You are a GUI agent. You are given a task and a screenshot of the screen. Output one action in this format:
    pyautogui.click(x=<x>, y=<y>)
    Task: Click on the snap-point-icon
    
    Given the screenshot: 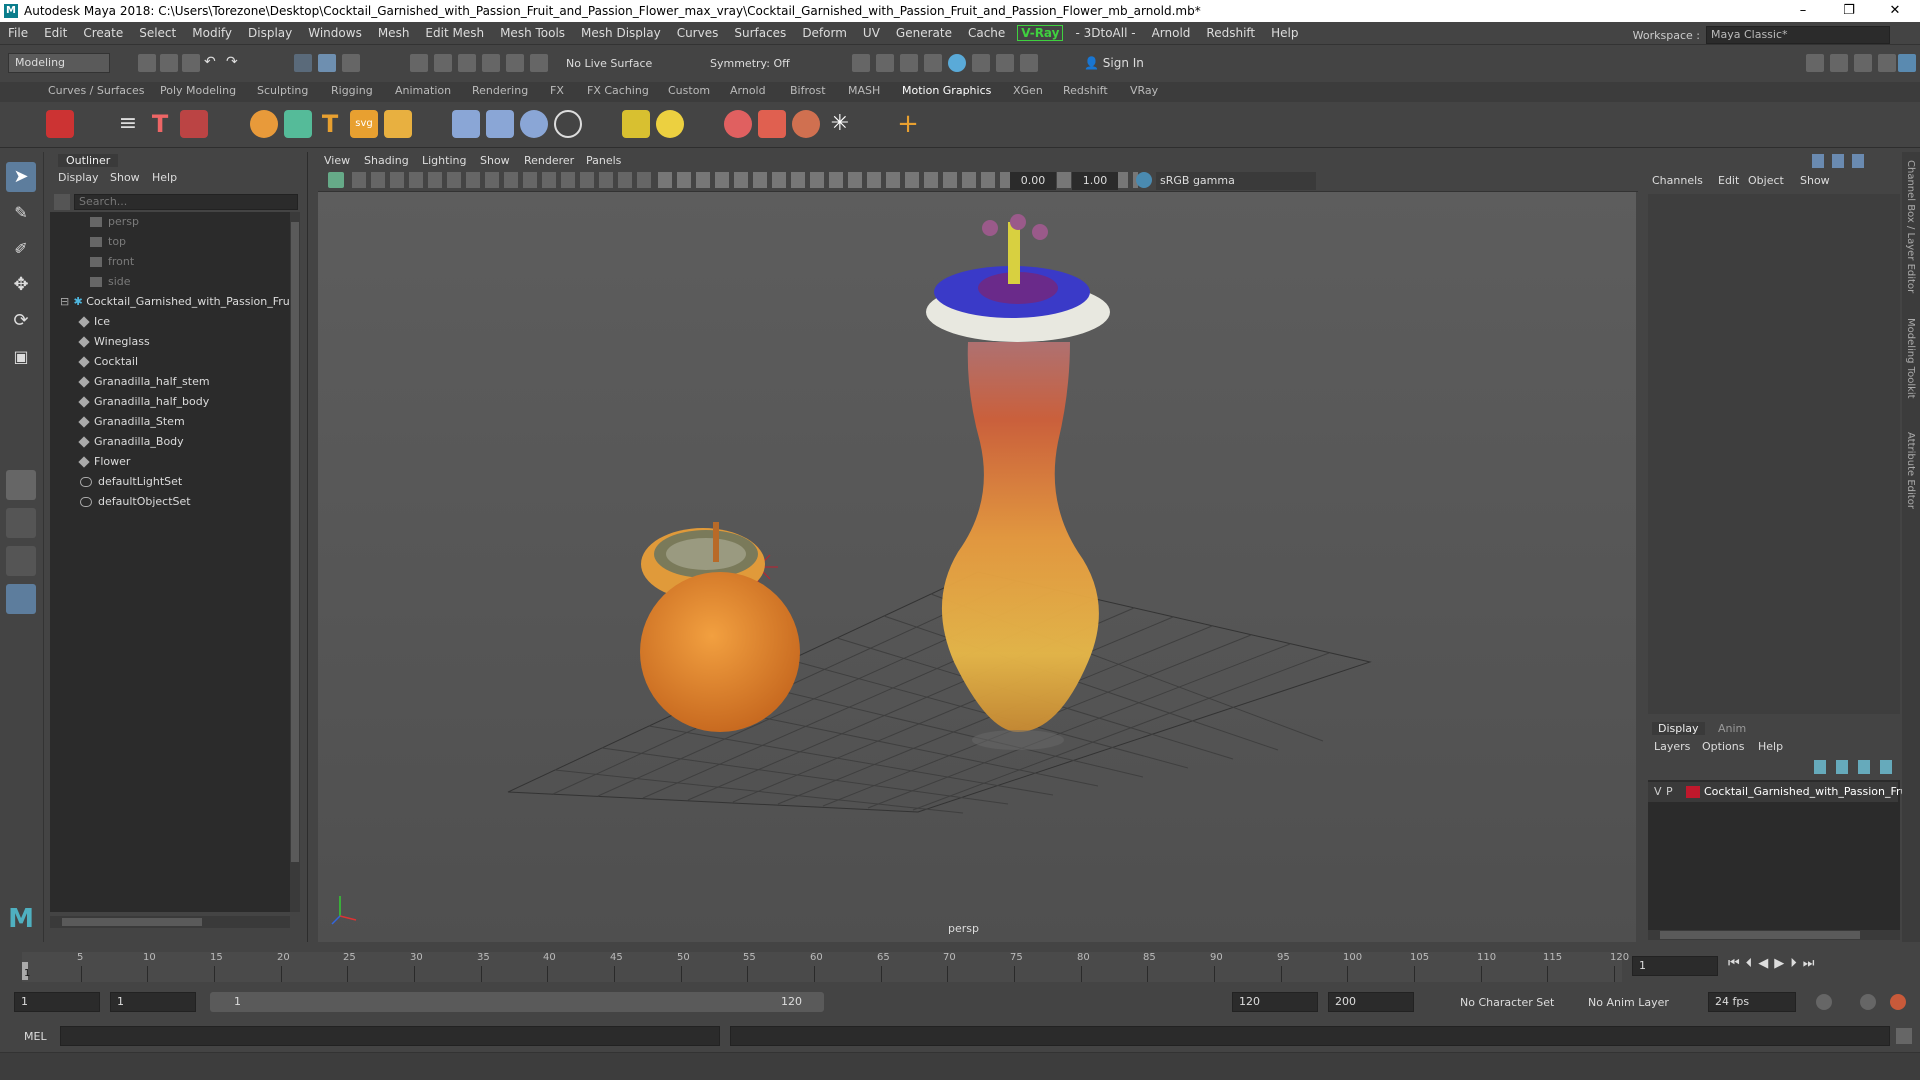 What is the action you would take?
    pyautogui.click(x=467, y=63)
    